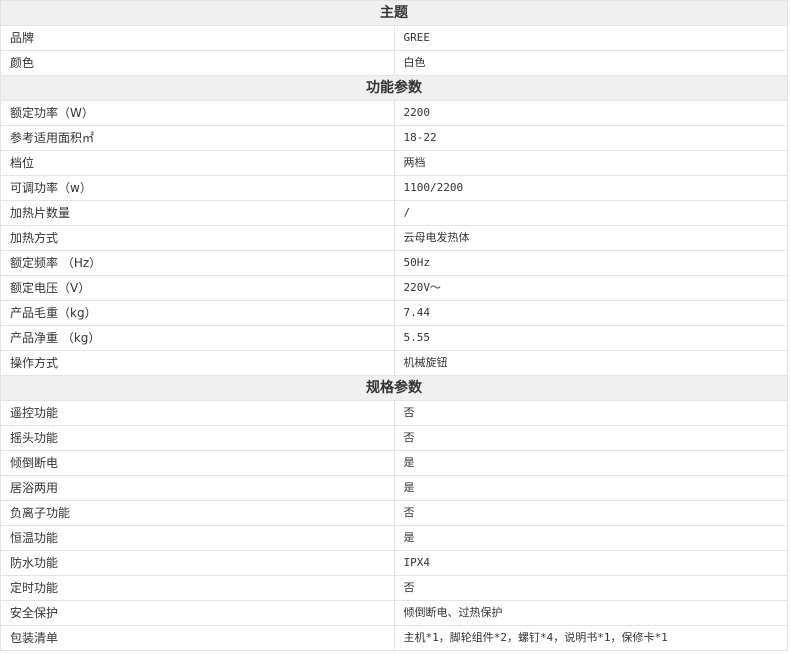 Image resolution: width=790 pixels, height=653 pixels. I want to click on spec-key: 居浴两用, so click(197, 488).